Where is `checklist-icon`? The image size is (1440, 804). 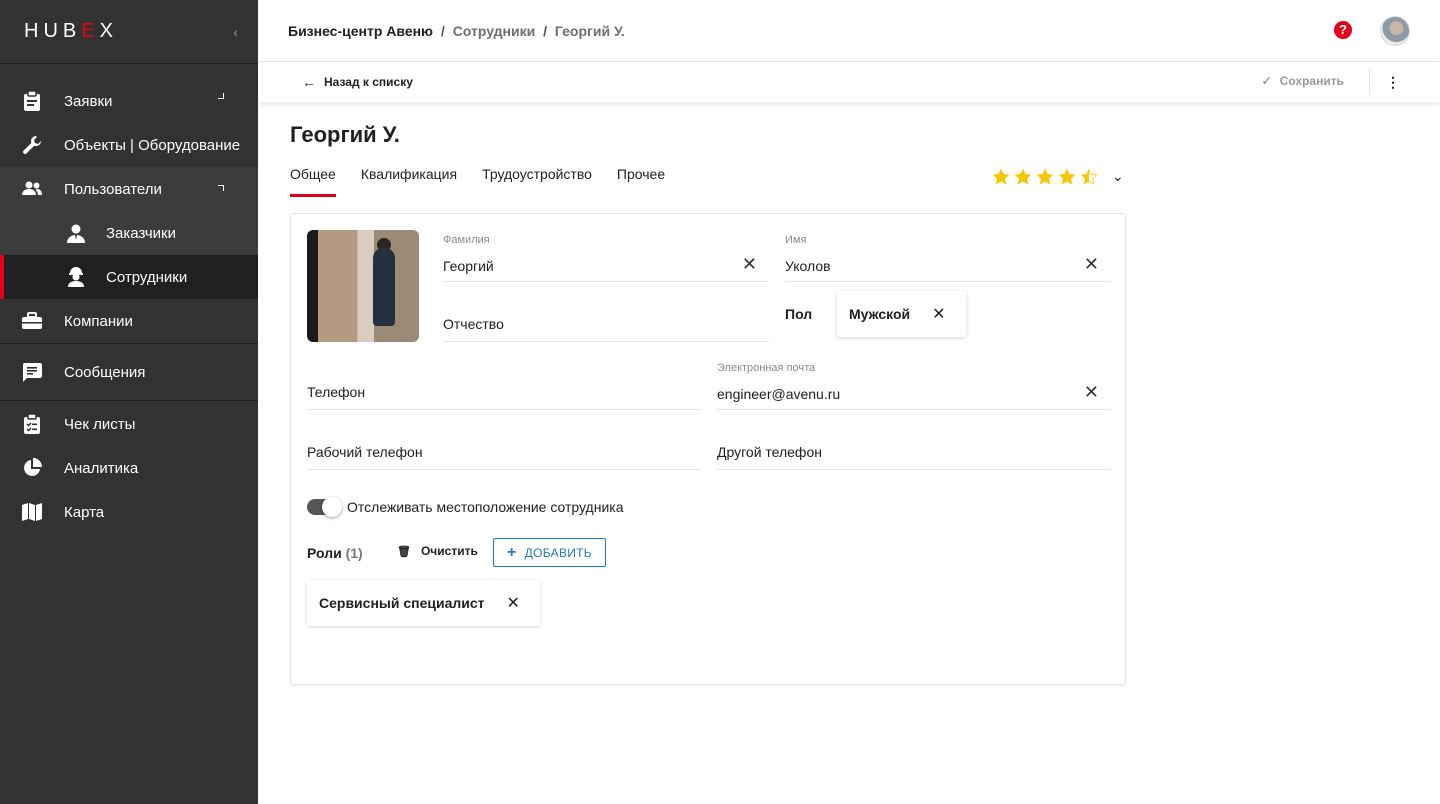
checklist-icon is located at coordinates (32, 424).